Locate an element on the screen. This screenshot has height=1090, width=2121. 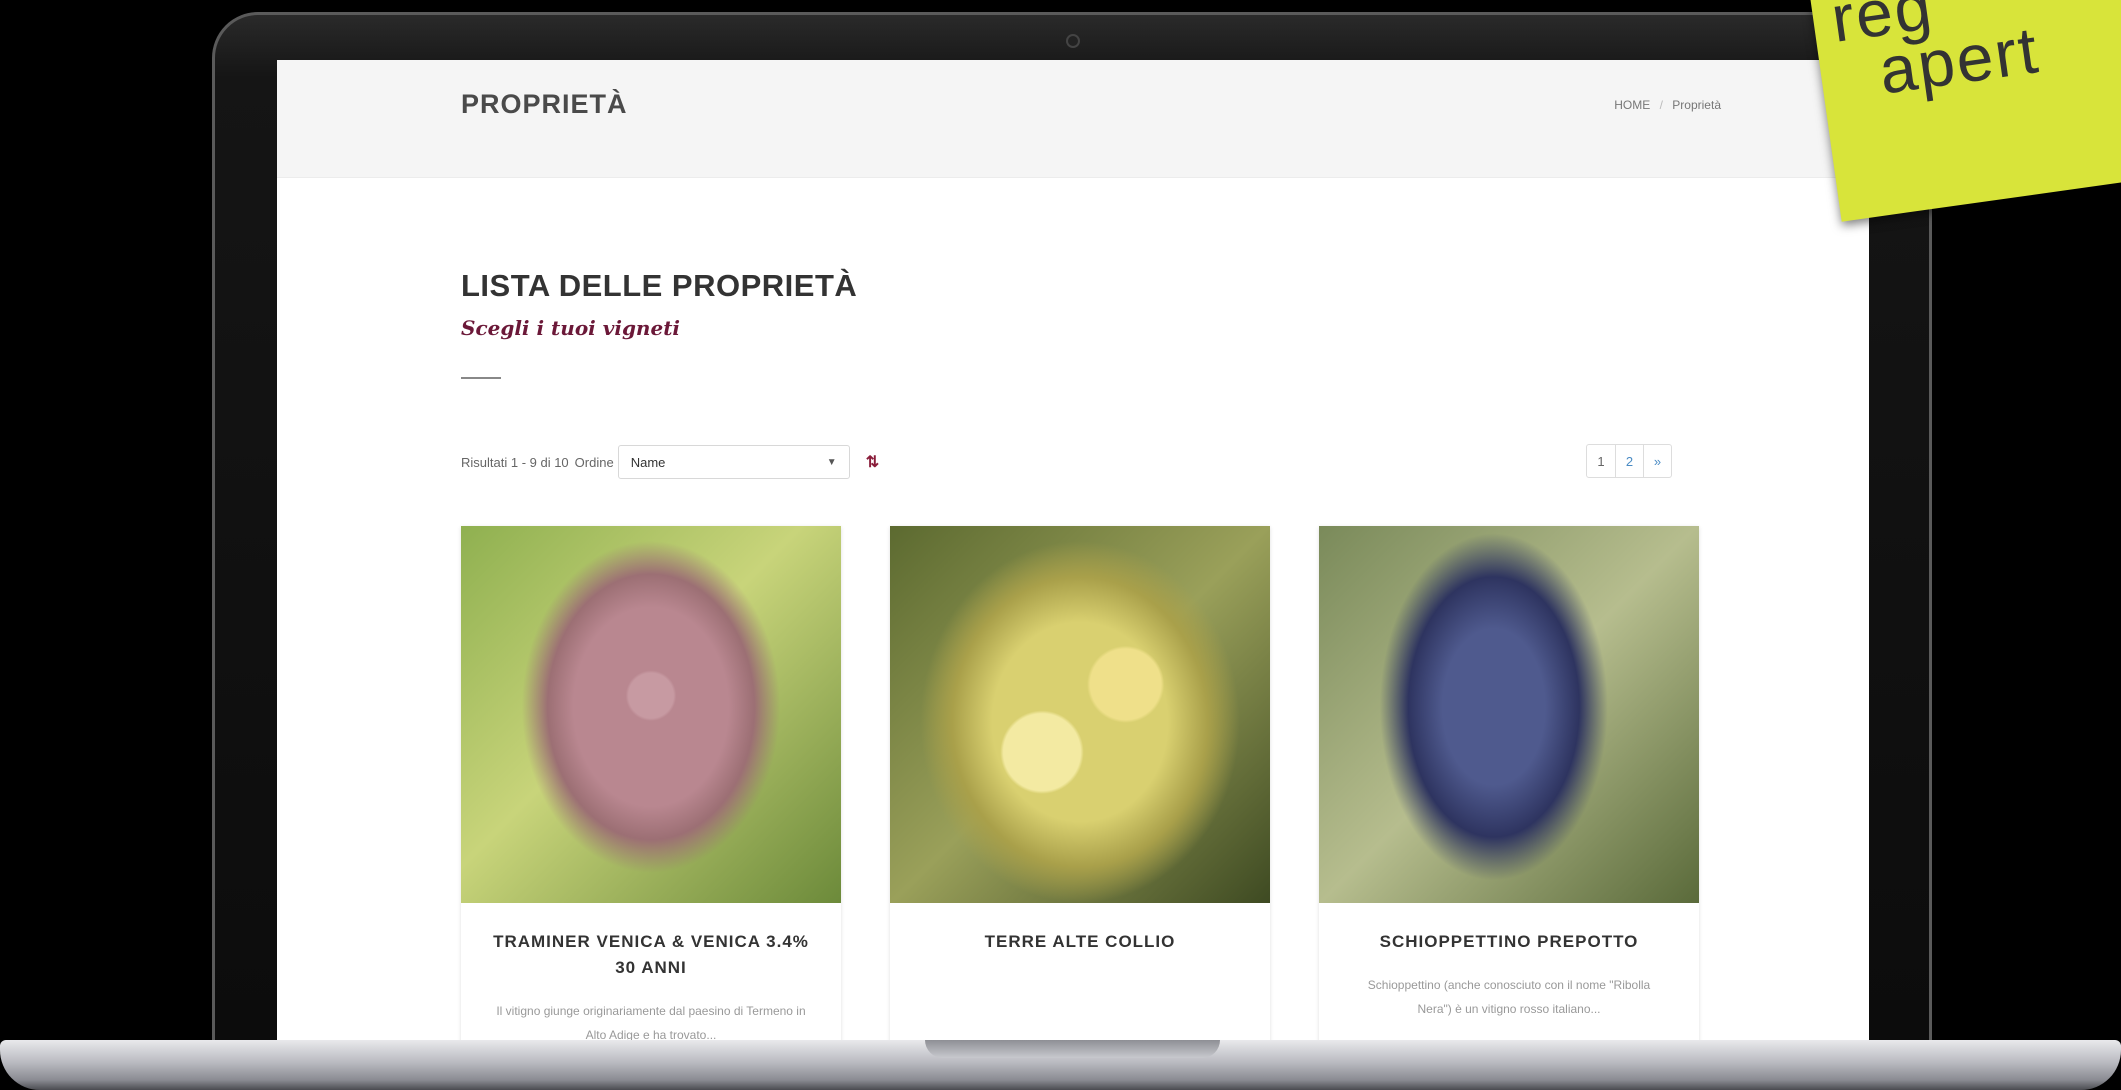
page-2-button: 2 is located at coordinates (1629, 461).